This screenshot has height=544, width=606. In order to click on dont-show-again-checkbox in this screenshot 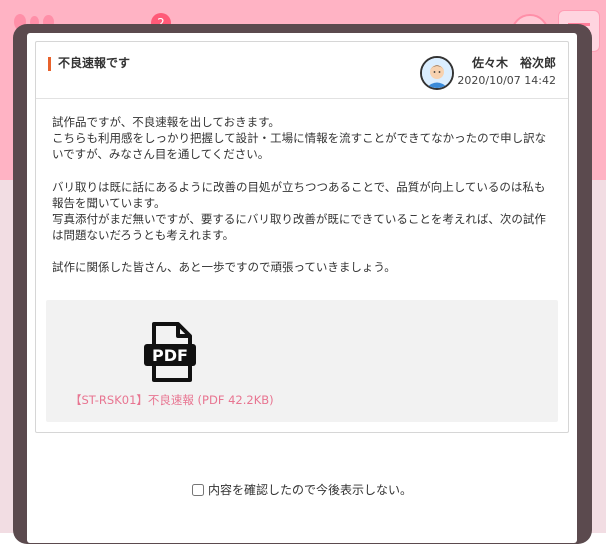, I will do `click(197, 490)`.